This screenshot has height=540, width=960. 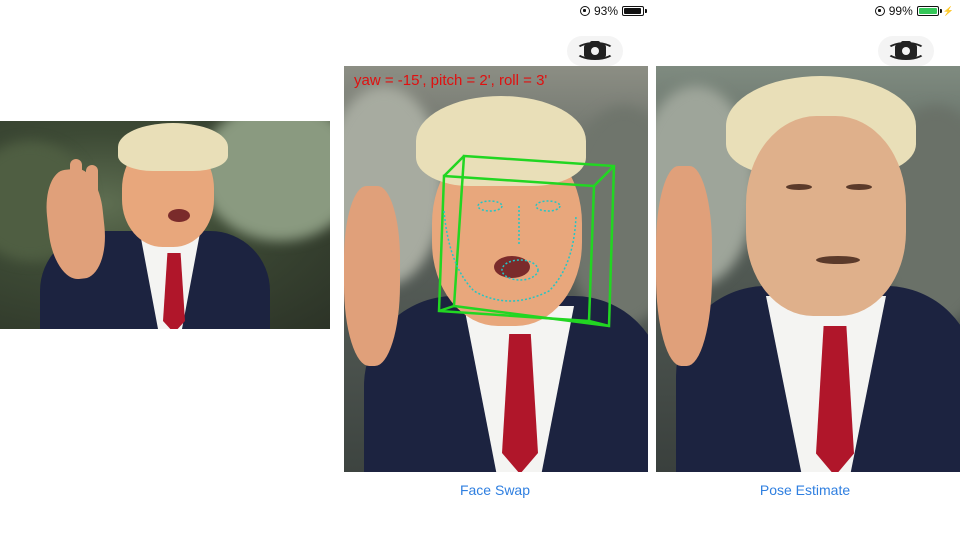 I want to click on pose-overlay, so click(x=526, y=241).